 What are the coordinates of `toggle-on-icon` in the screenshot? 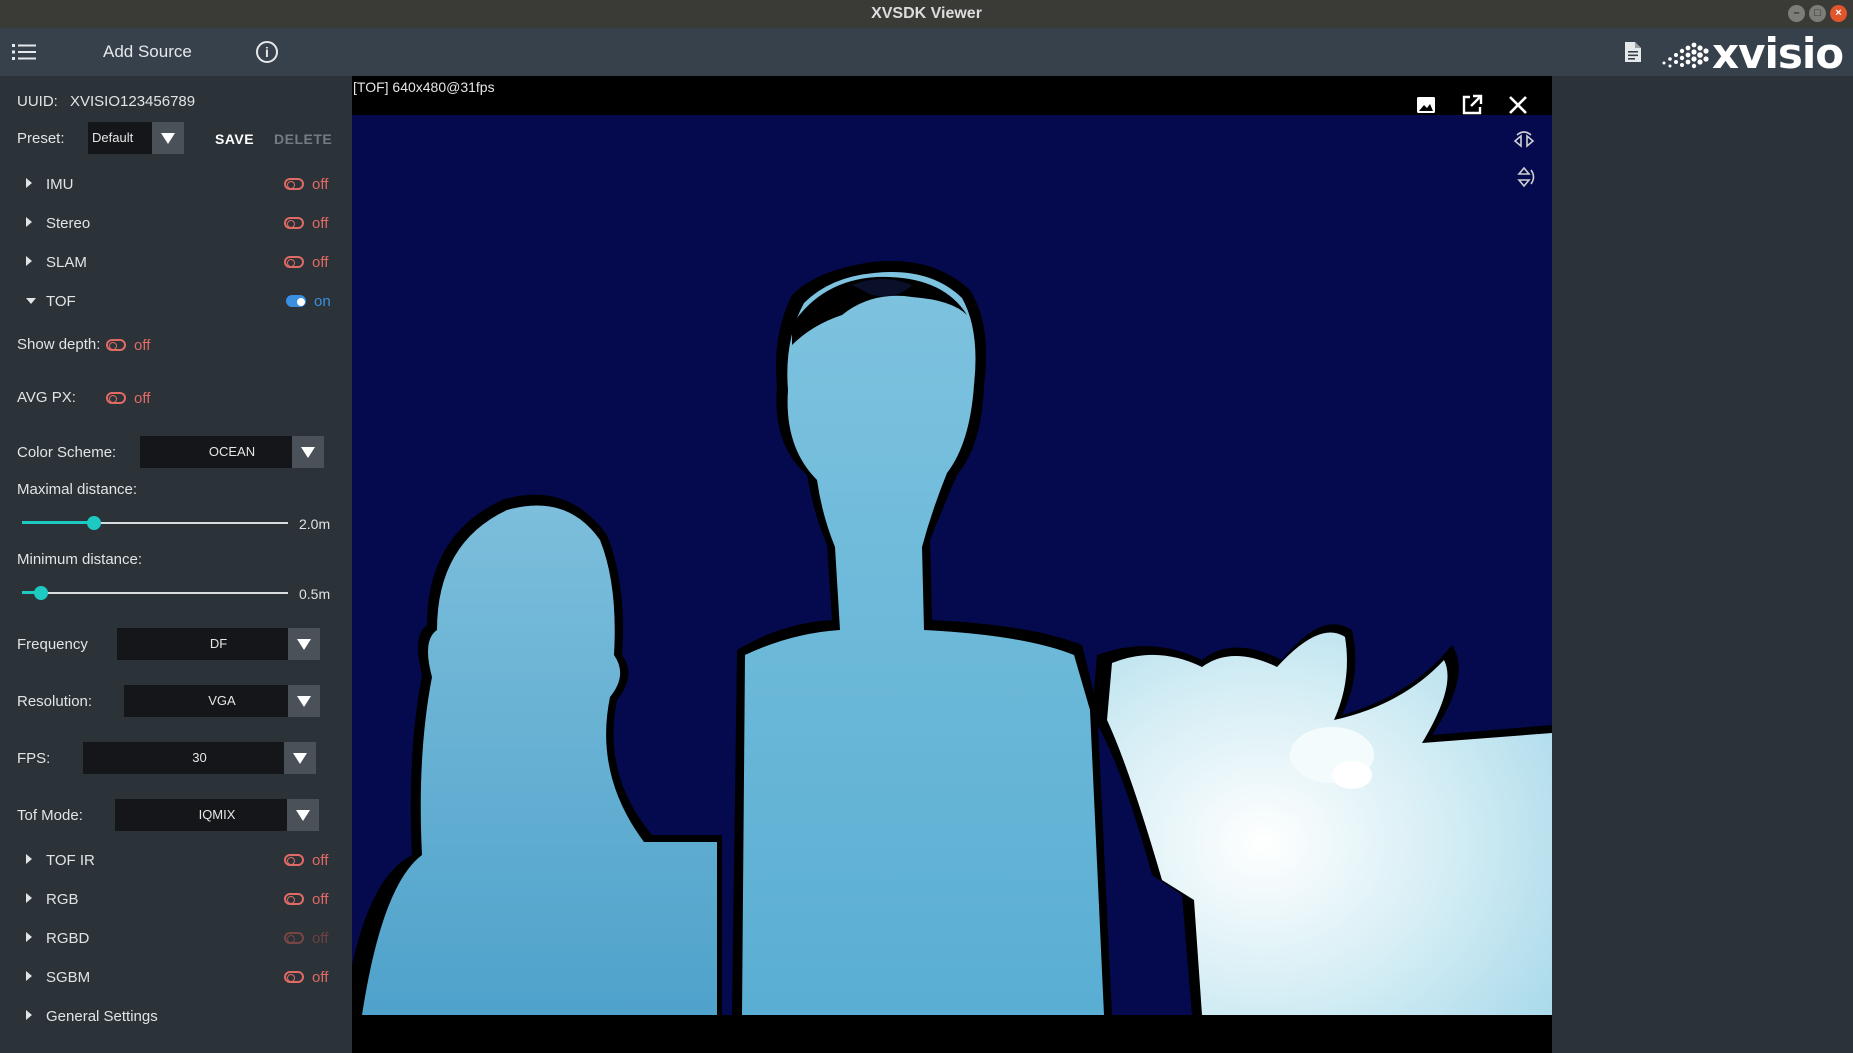 It's located at (296, 301).